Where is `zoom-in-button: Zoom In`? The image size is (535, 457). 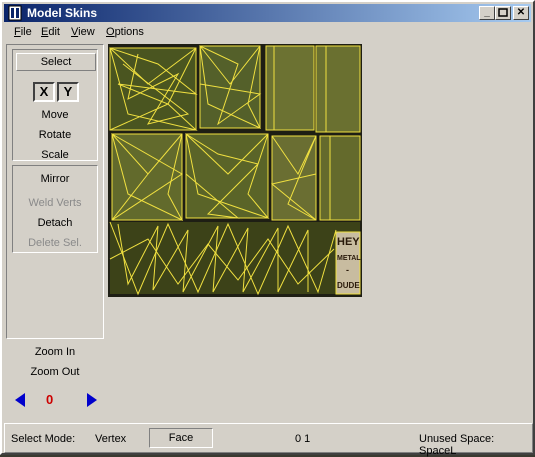
zoom-in-button: Zoom In is located at coordinates (55, 352).